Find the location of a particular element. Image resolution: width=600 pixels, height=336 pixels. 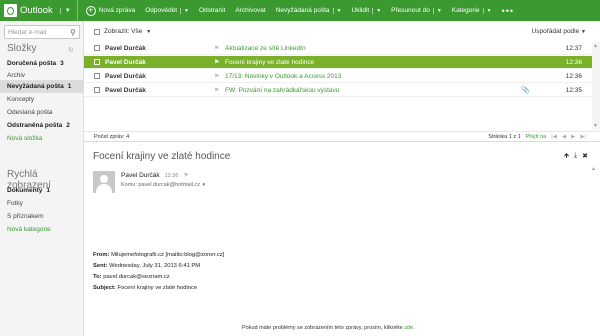

folder-label: Fotky is located at coordinates (15, 203).